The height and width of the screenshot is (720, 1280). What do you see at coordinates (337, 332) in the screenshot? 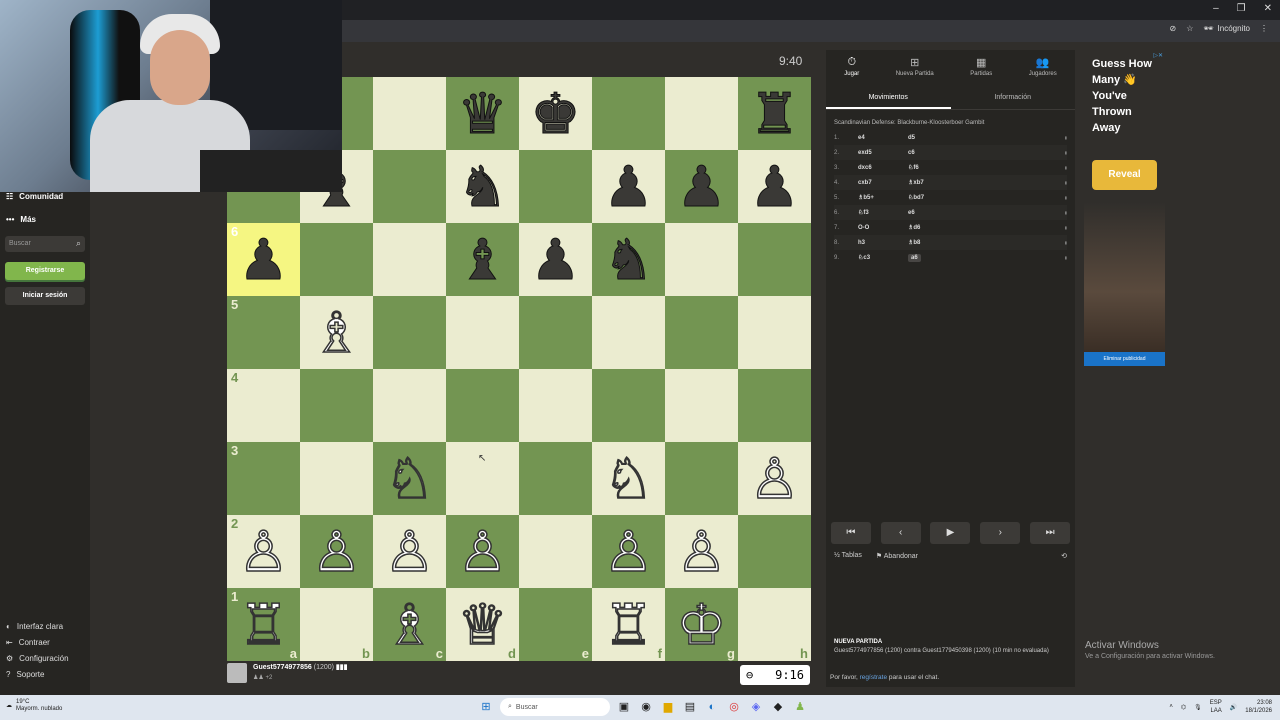
I see `white-piece: ♗` at bounding box center [337, 332].